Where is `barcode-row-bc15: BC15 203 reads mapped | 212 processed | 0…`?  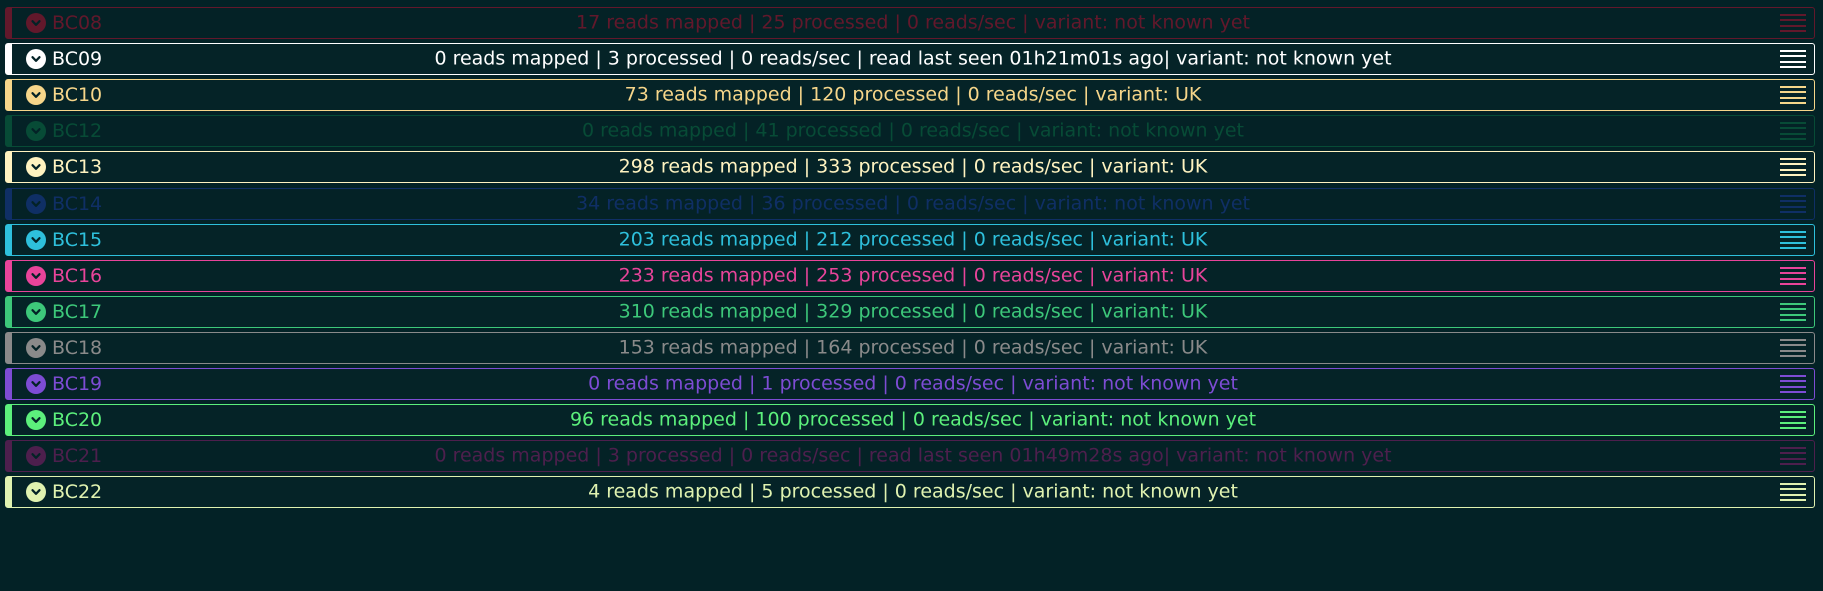
barcode-row-bc15: BC15 203 reads mapped | 212 processed | 0… is located at coordinates (910, 240).